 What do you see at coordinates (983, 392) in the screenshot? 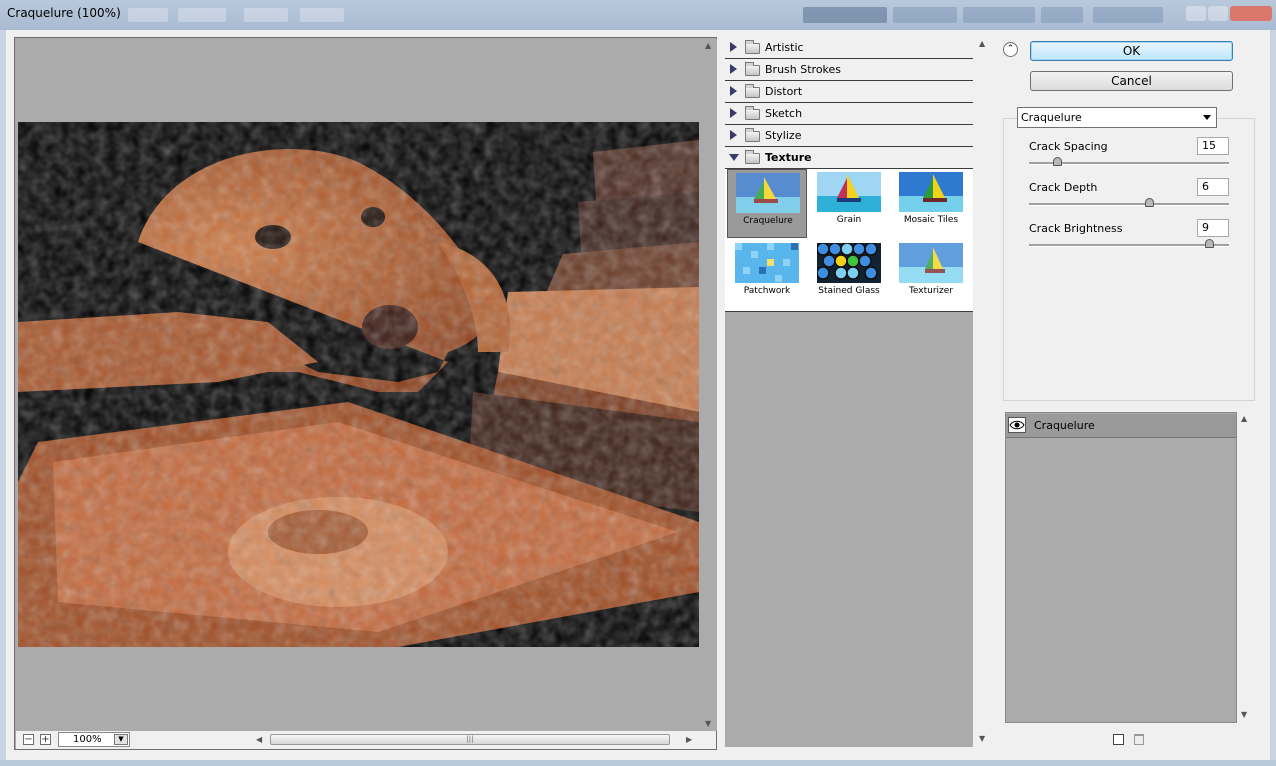
I see `gallery-scrollbar: ▲ ▼` at bounding box center [983, 392].